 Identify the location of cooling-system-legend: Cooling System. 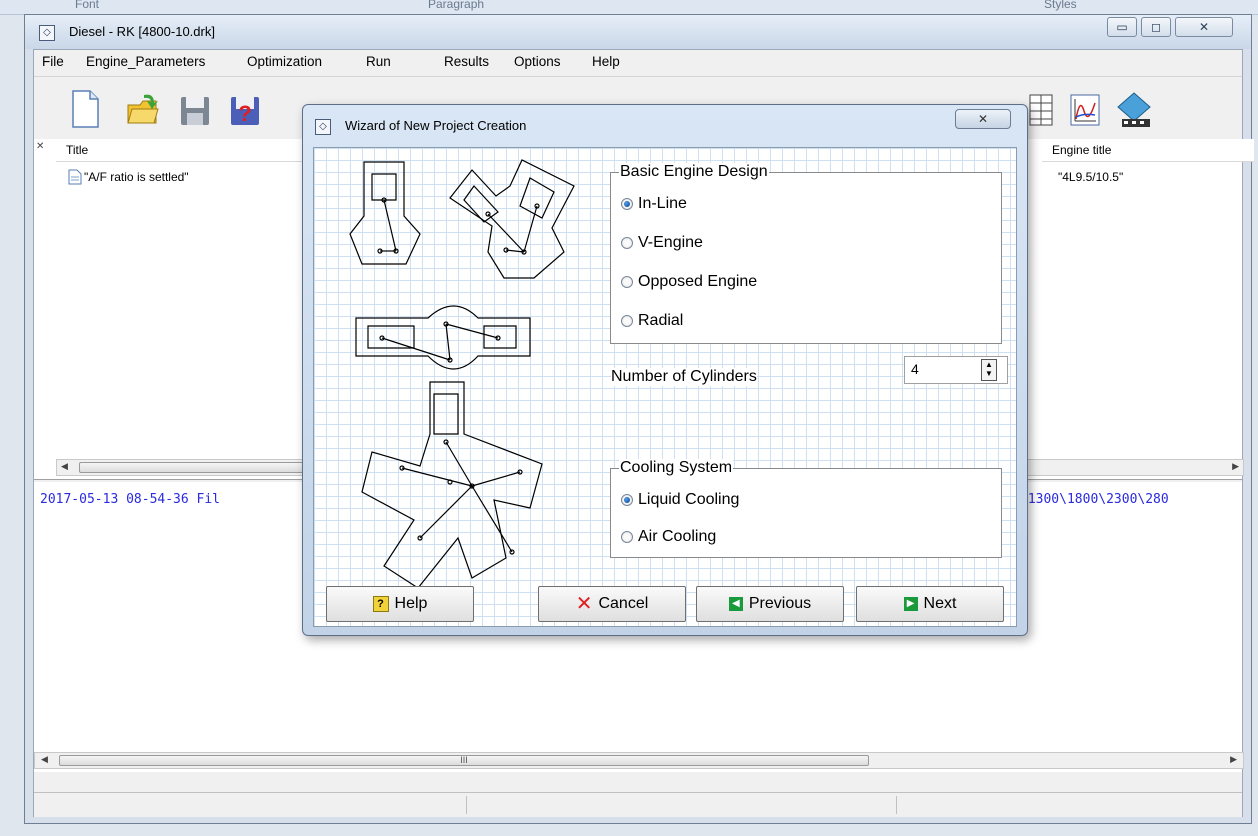
(676, 468).